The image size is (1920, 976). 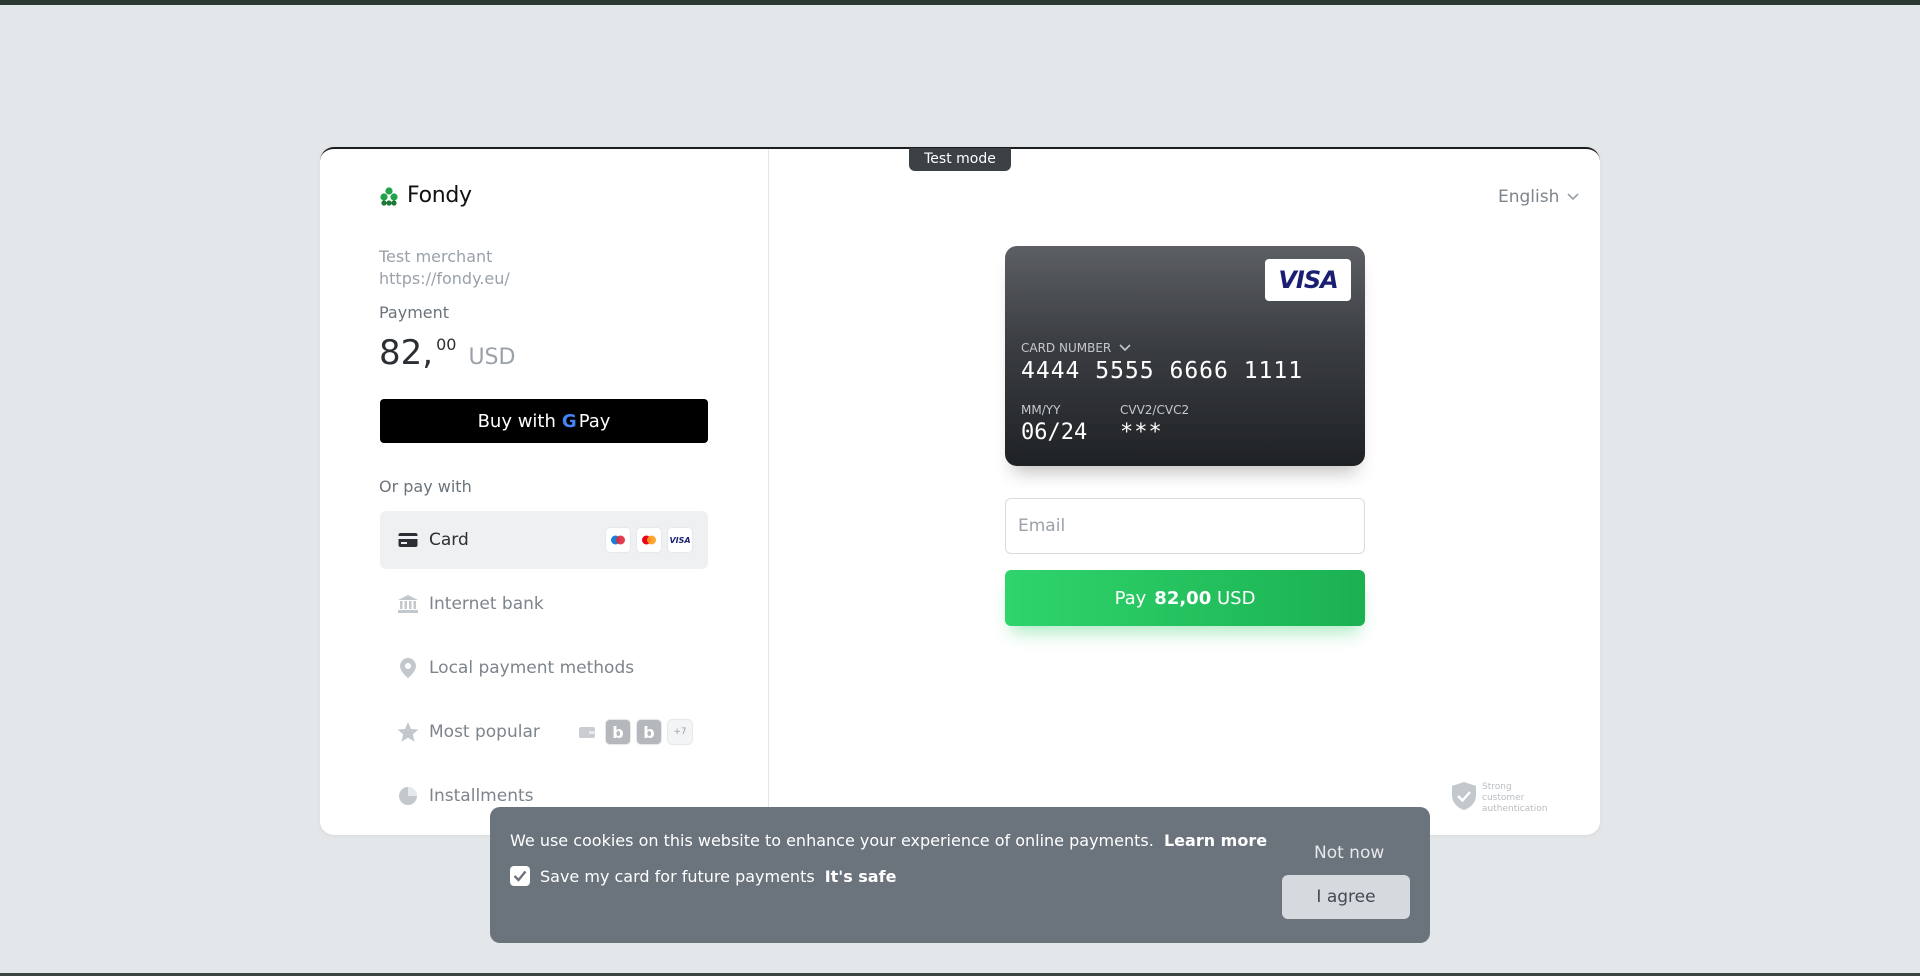 I want to click on google-g-icon: G, so click(x=569, y=421).